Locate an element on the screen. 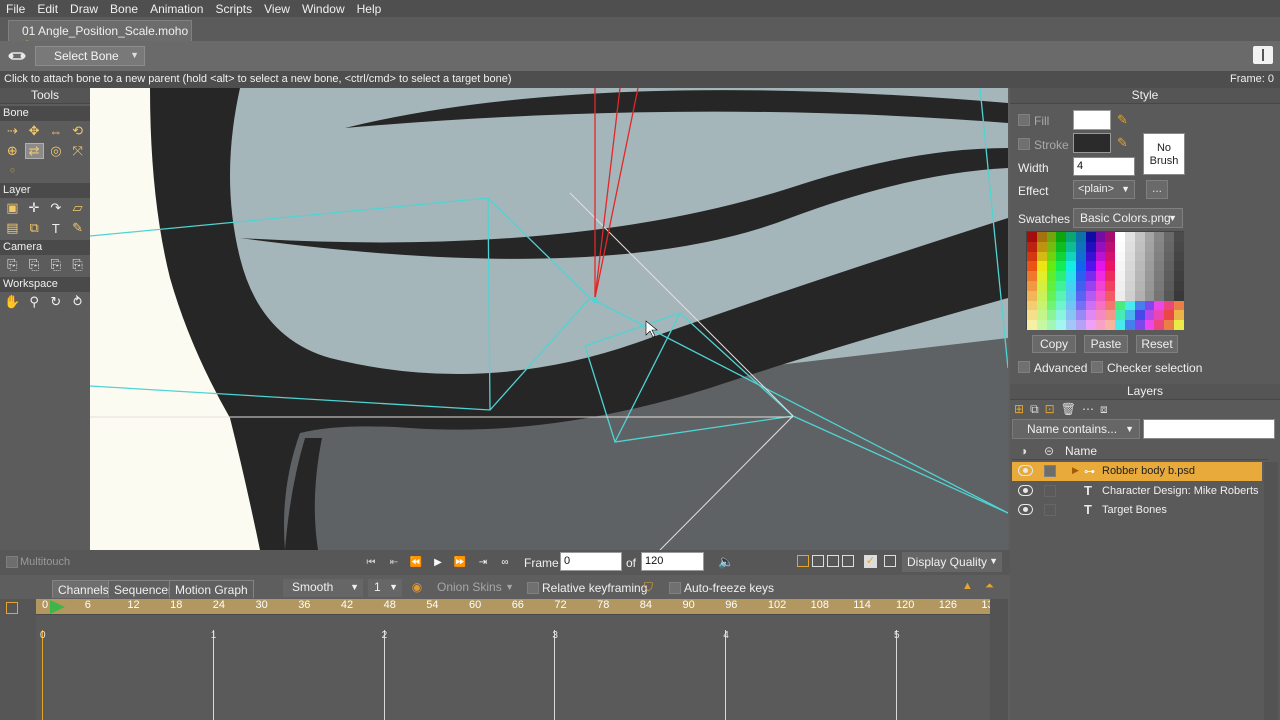  single-view-icon is located at coordinates (803, 561).